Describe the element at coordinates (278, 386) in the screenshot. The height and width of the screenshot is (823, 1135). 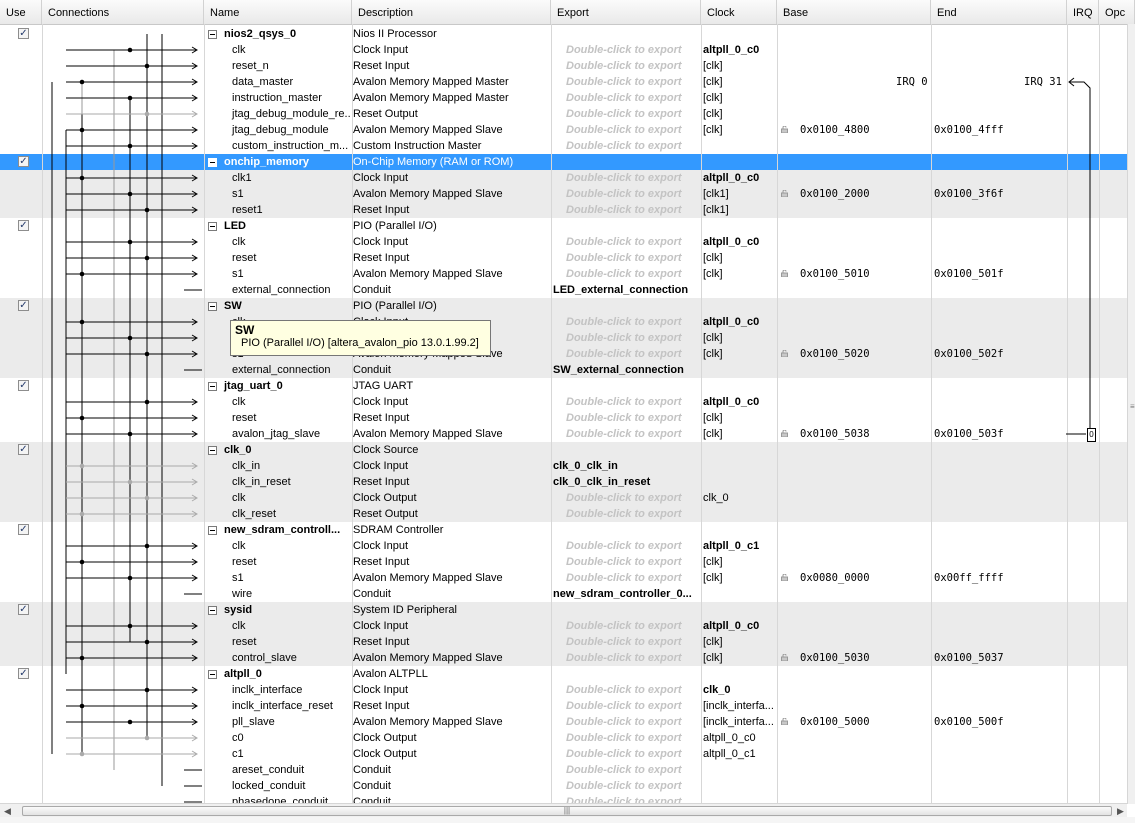
I see `component-name: jtag_uart_0` at that location.